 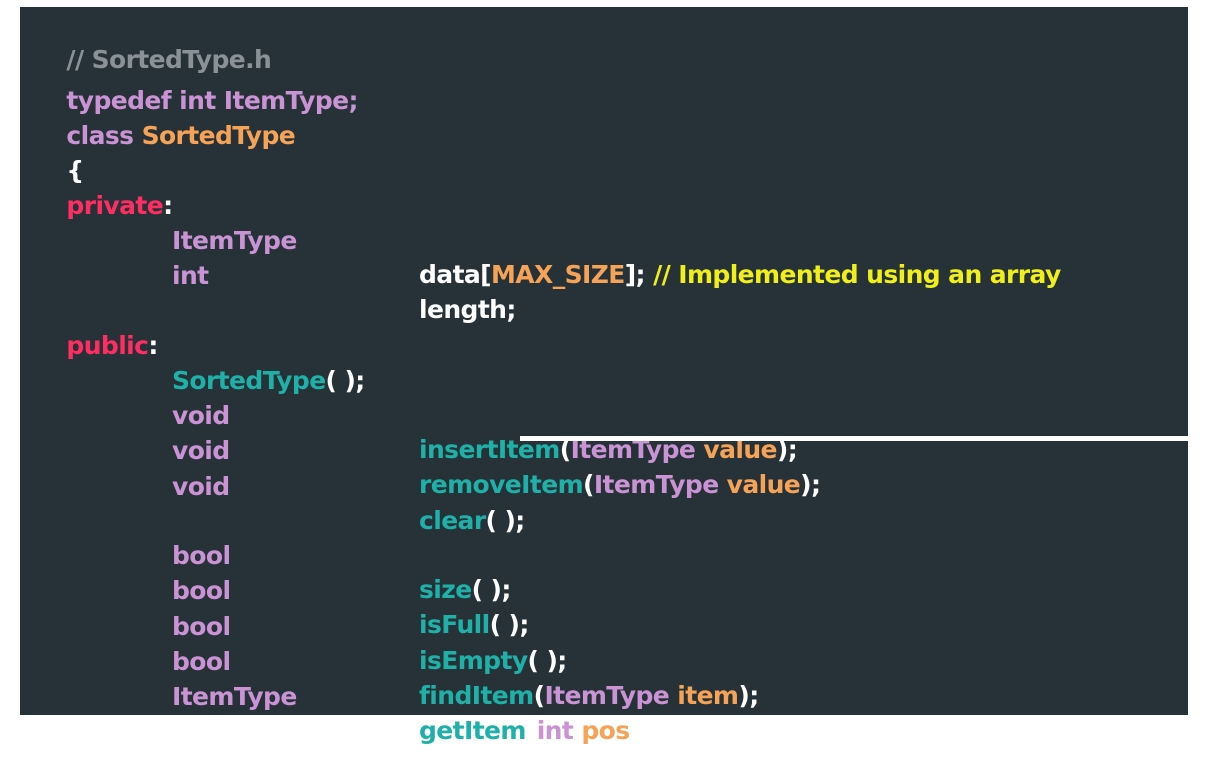 I want to click on close-paren: );, so click(x=640, y=730).